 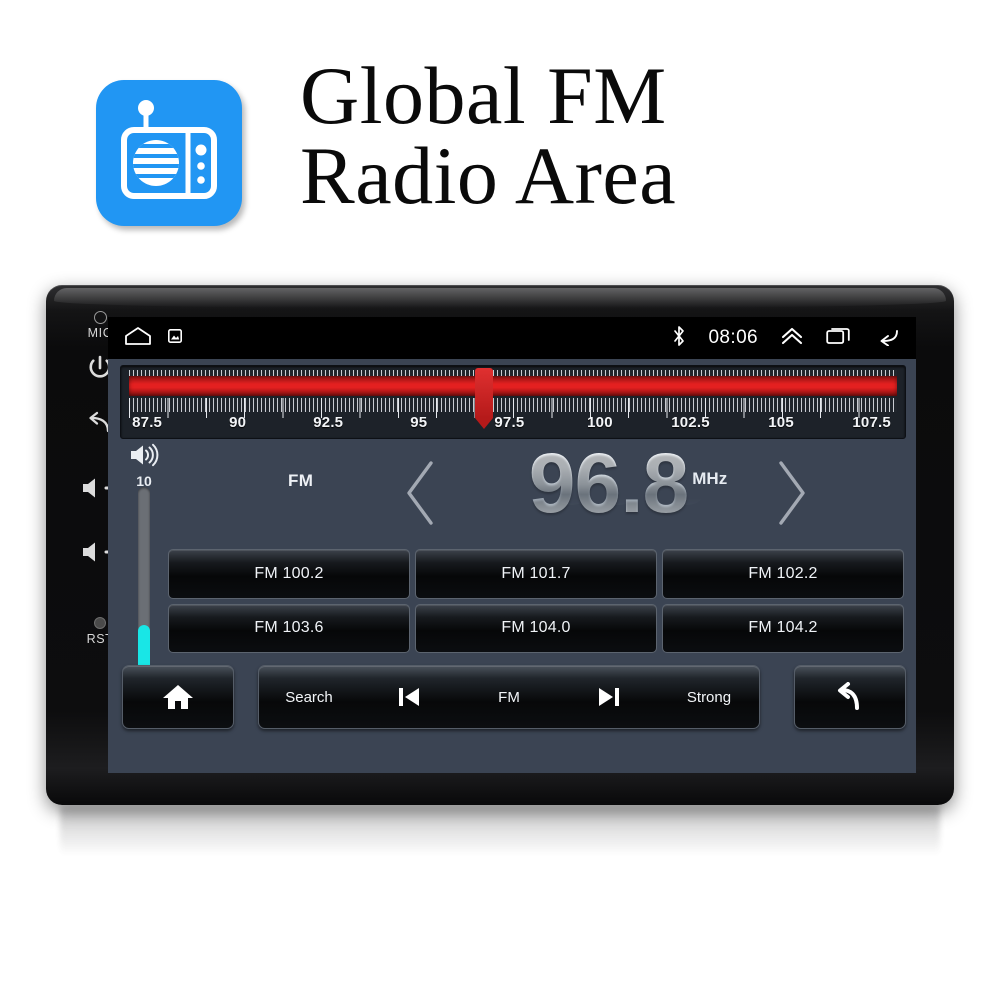 What do you see at coordinates (536, 628) in the screenshot?
I see `preset-button: FM 104.0` at bounding box center [536, 628].